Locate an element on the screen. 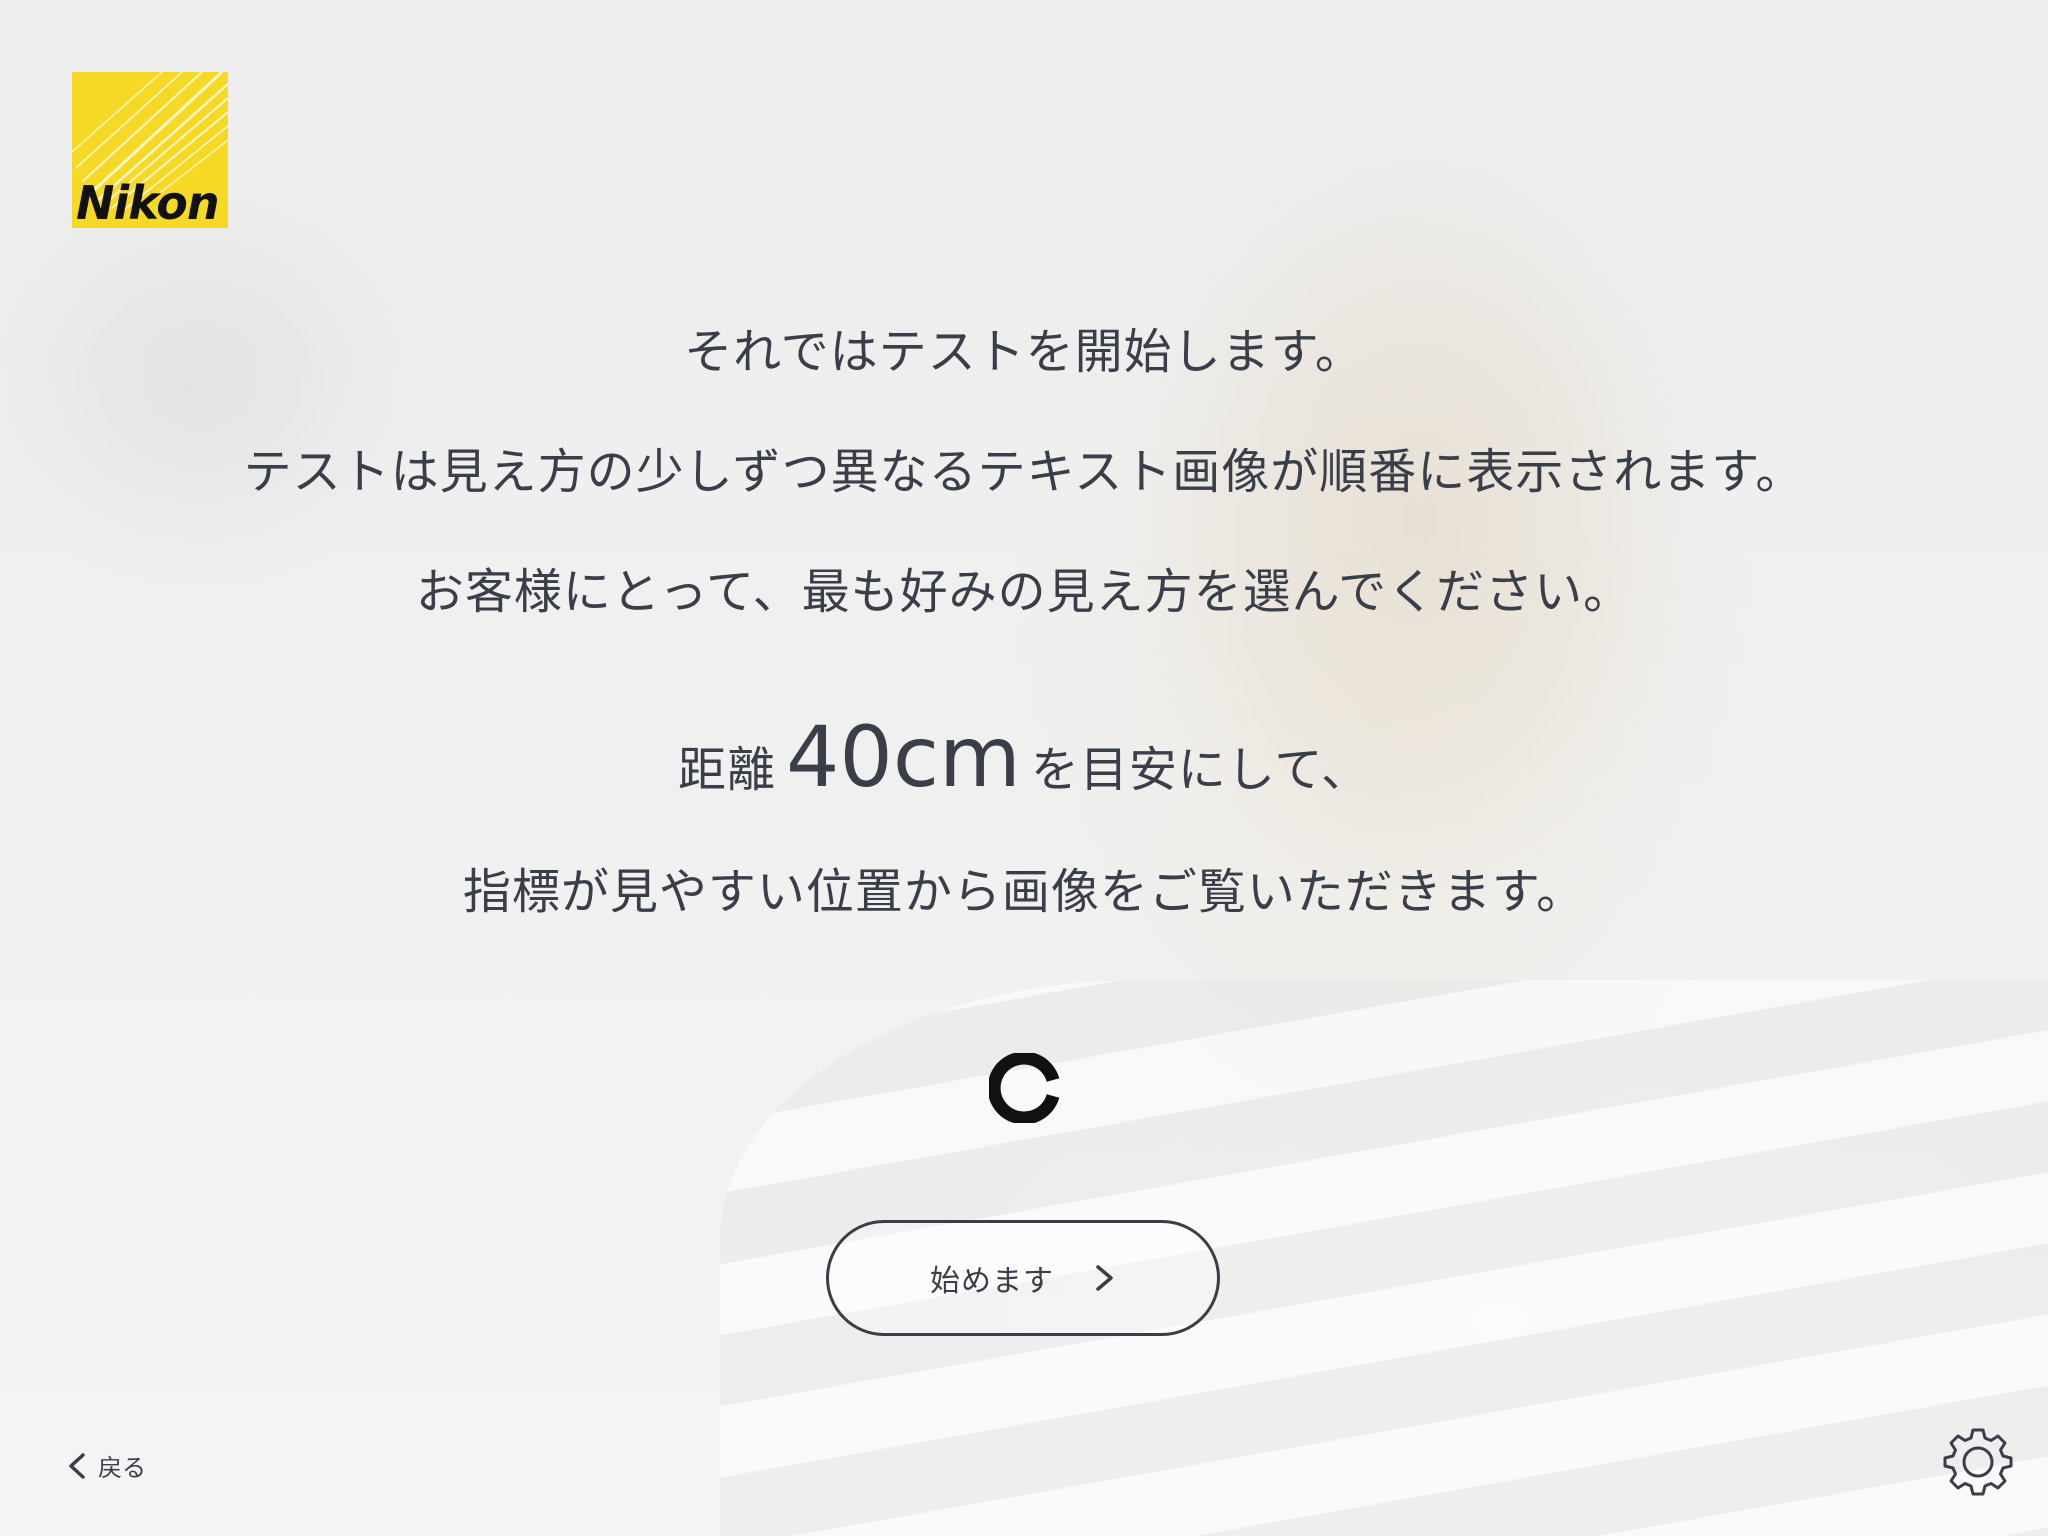 The image size is (2048, 1536). start-button: 始めます is located at coordinates (1023, 1278).